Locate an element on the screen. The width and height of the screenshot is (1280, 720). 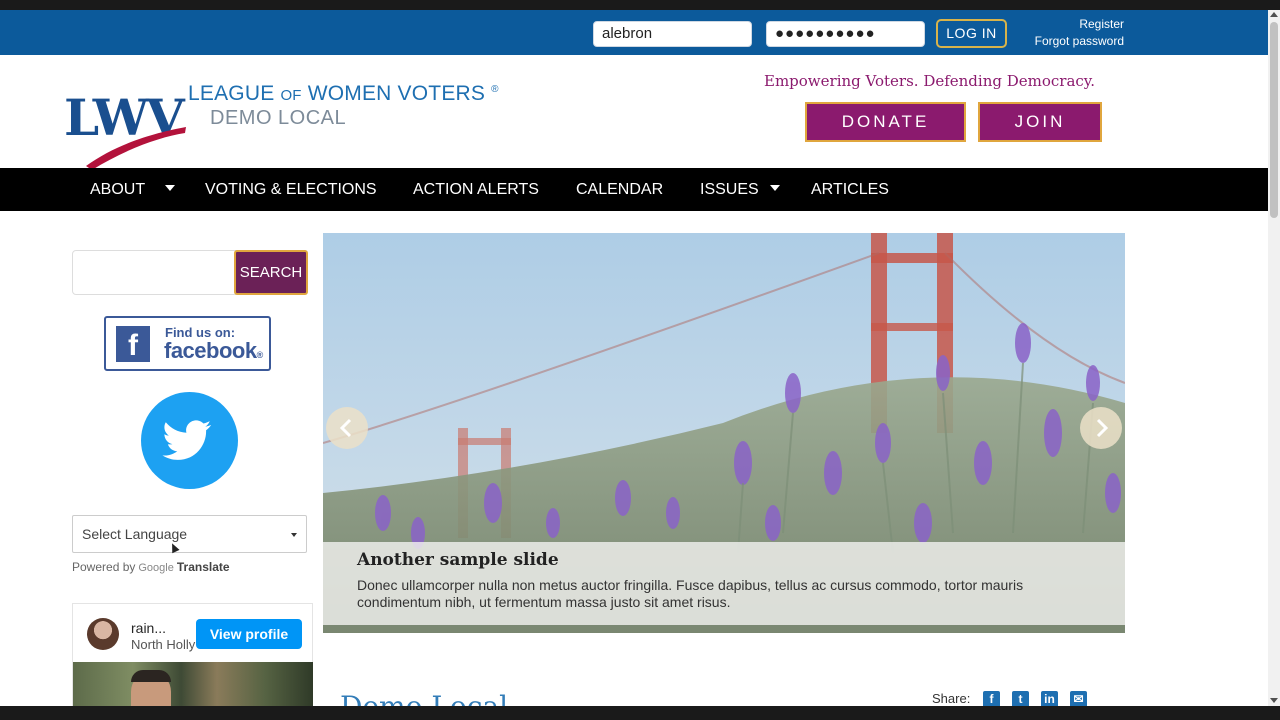
join-button: JOIN is located at coordinates (1040, 122).